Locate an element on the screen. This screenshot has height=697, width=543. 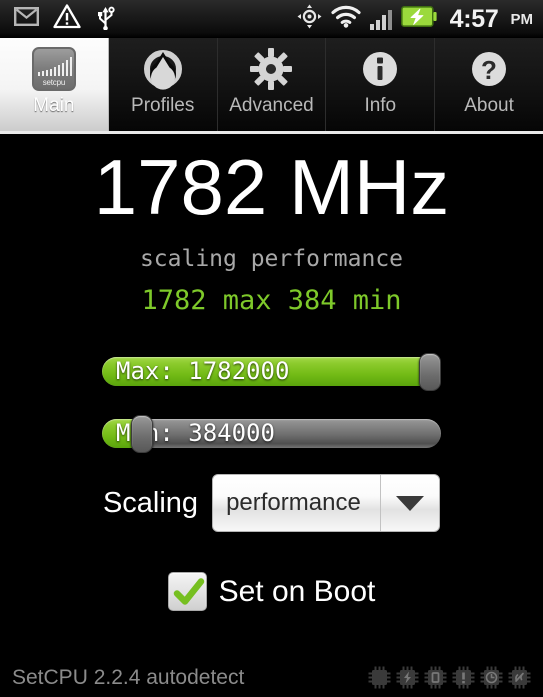
status-bar-left-icons is located at coordinates (65, 19).